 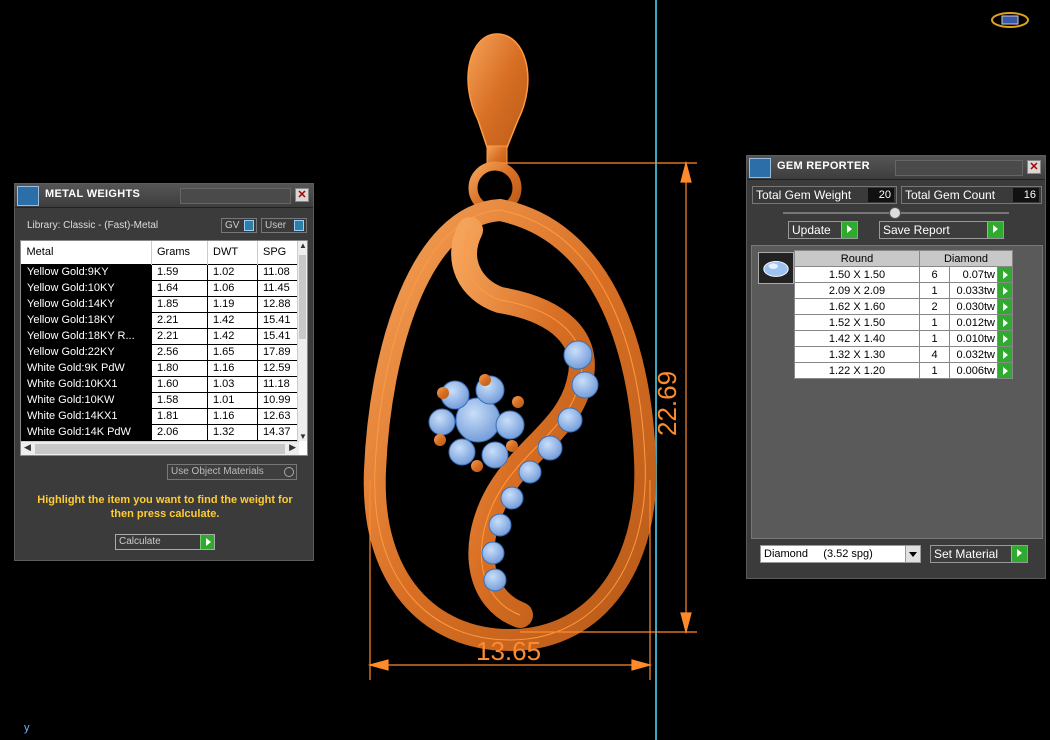 What do you see at coordinates (279, 432) in the screenshot?
I see `metal-value: 14.37` at bounding box center [279, 432].